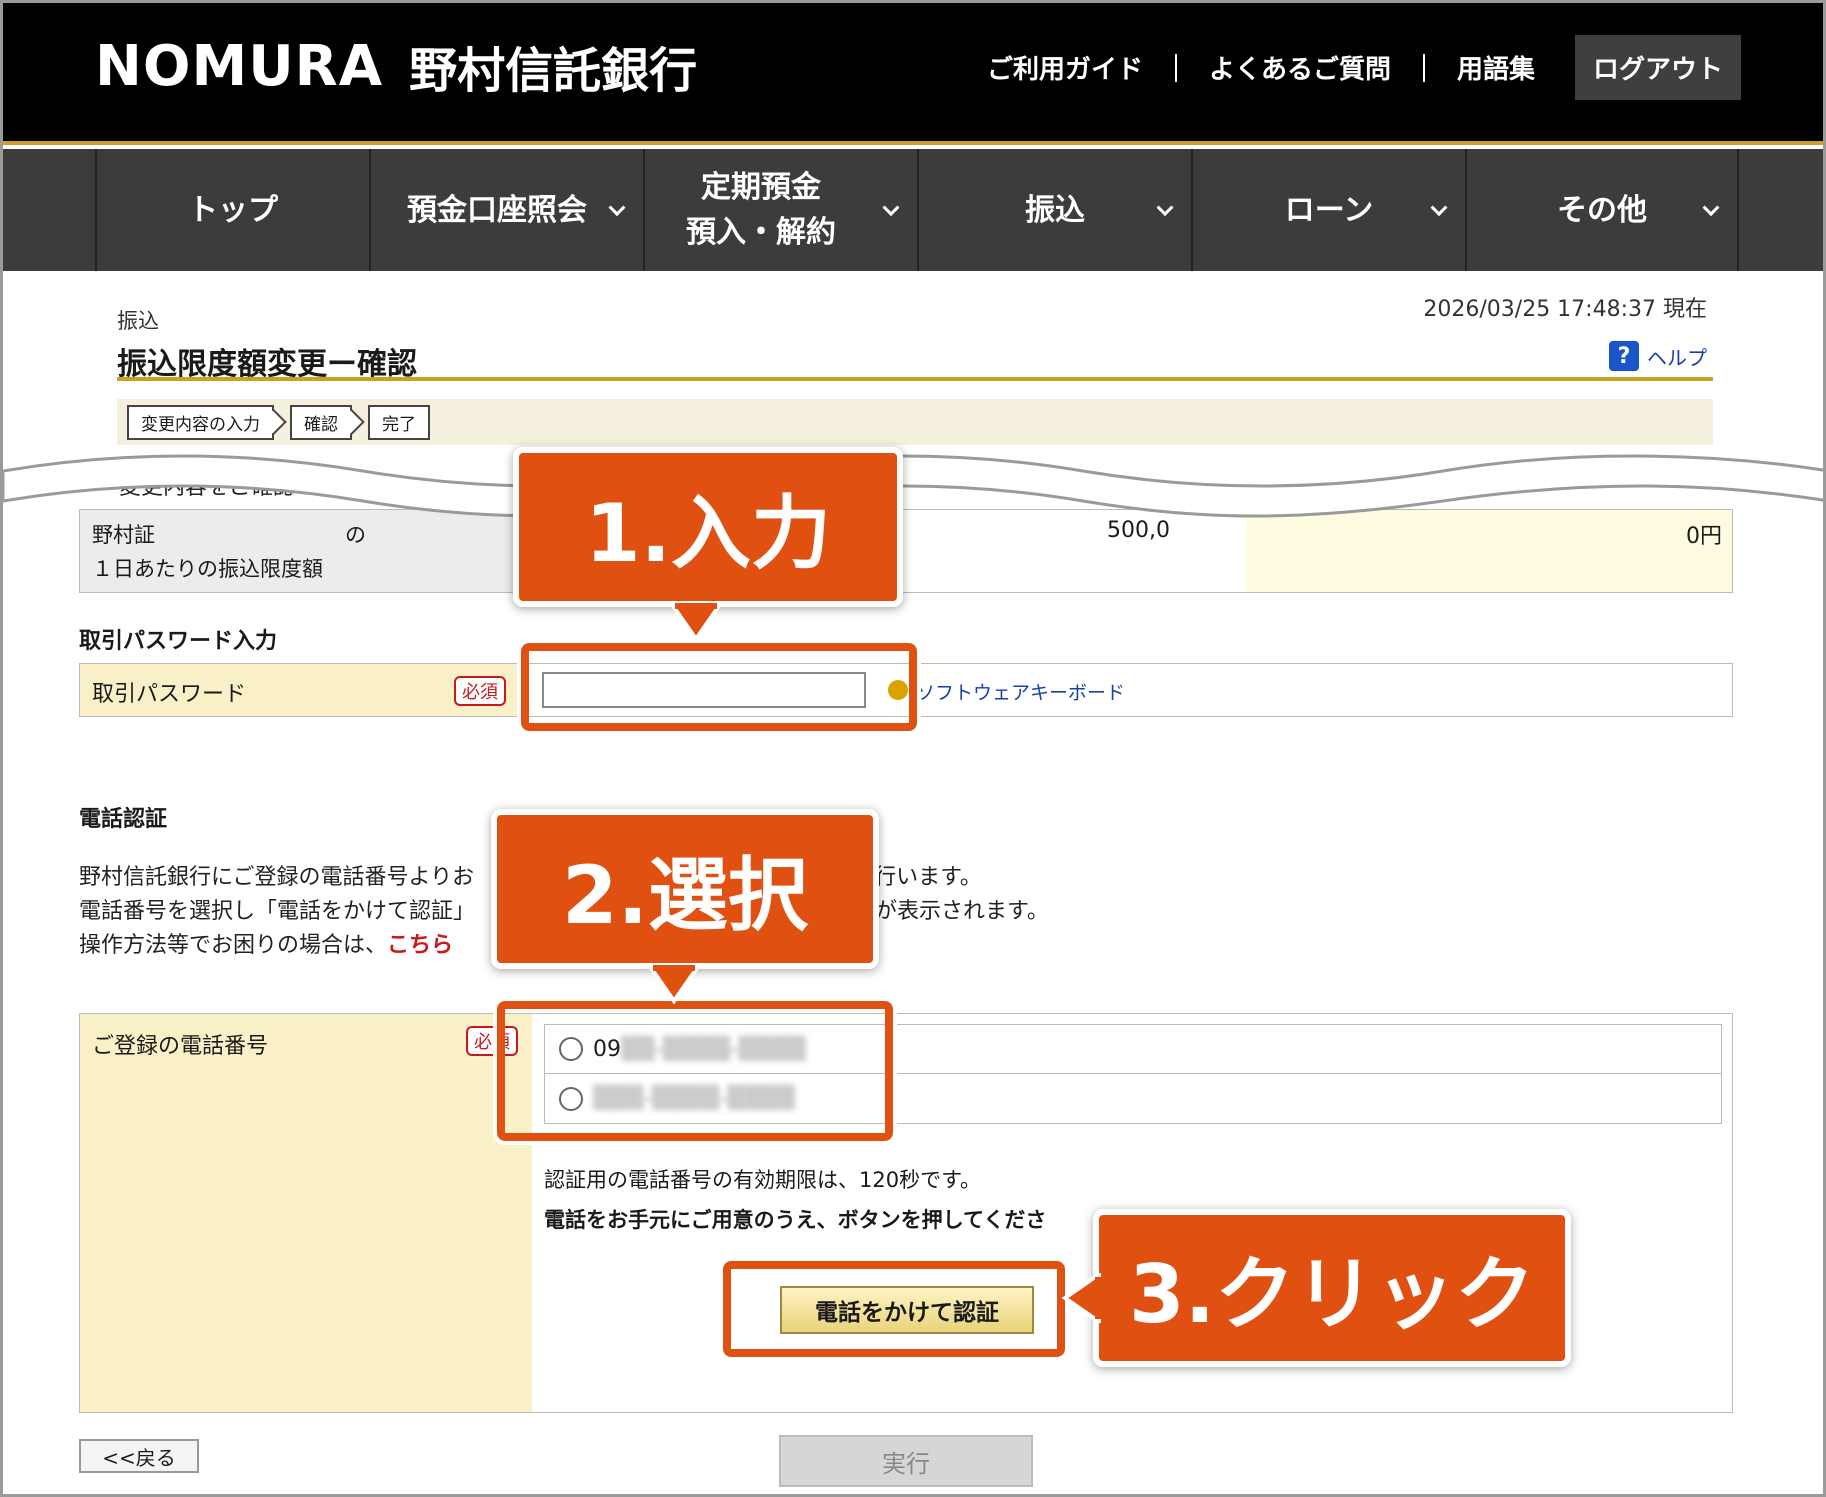  Describe the element at coordinates (497, 210) in the screenshot. I see `nav-account-inquiry-label: 預金口座照会` at that location.